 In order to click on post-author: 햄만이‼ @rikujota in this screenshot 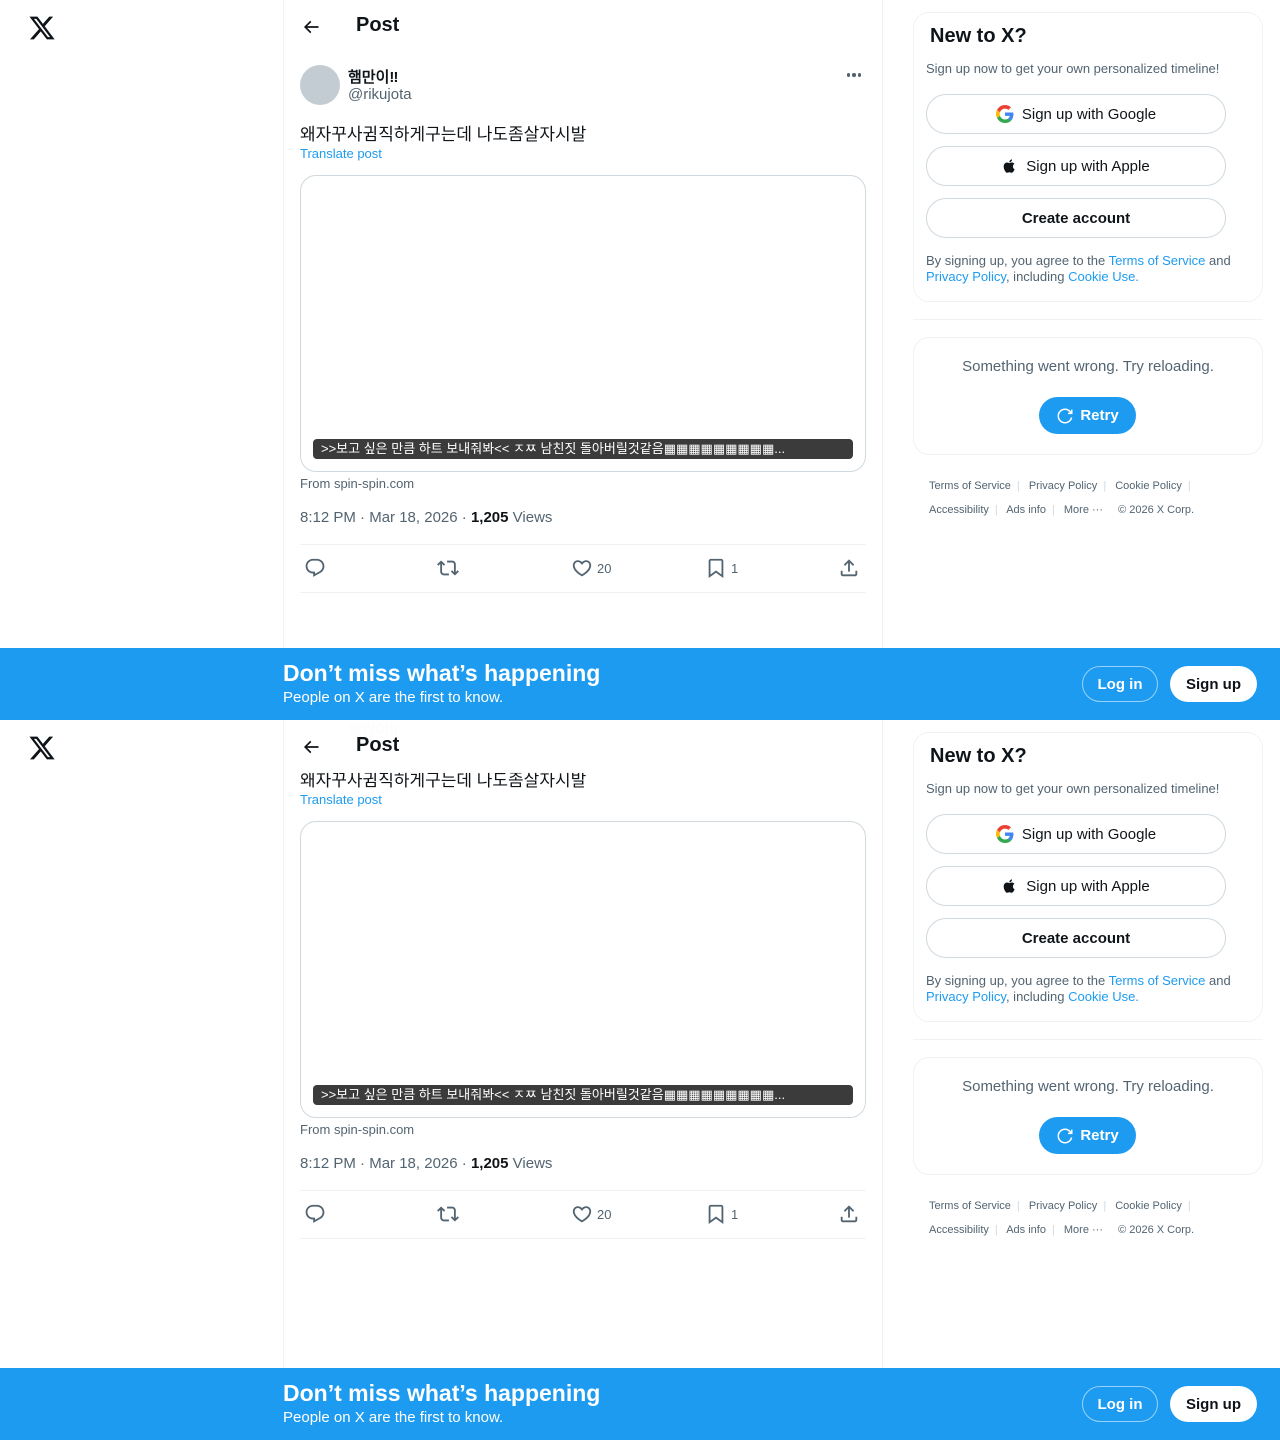, I will do `click(583, 85)`.